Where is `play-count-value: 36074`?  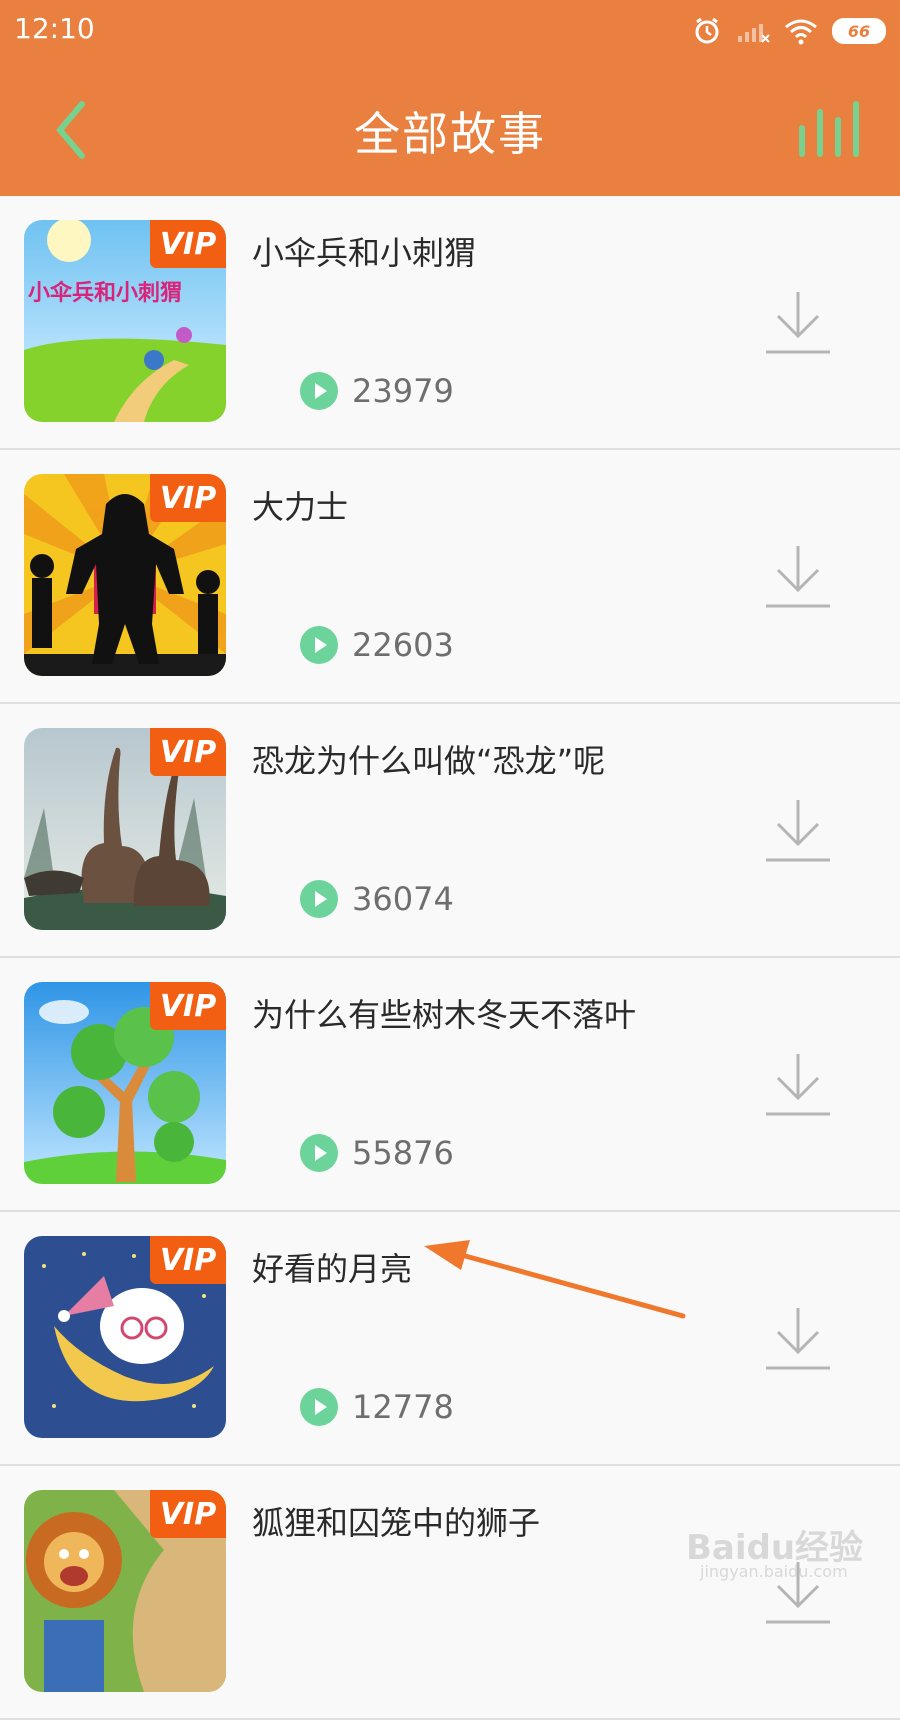 play-count-value: 36074 is located at coordinates (403, 899).